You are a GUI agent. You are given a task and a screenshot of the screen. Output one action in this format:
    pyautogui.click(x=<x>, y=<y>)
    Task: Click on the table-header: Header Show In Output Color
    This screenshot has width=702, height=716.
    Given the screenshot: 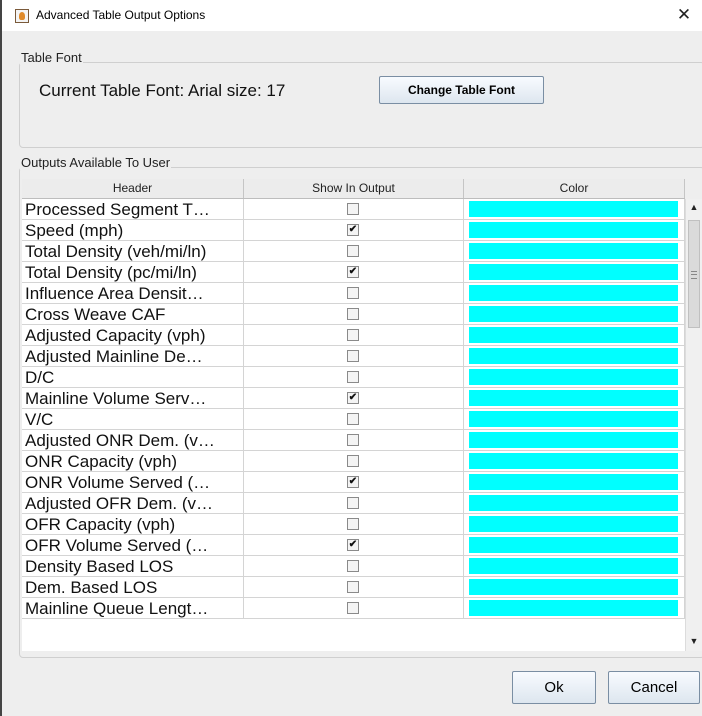 What is the action you would take?
    pyautogui.click(x=353, y=189)
    